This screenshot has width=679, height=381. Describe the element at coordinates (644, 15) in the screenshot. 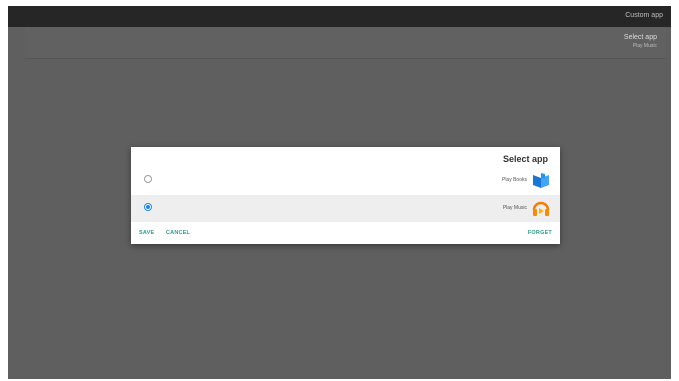

I see `app-title: Custom app` at that location.